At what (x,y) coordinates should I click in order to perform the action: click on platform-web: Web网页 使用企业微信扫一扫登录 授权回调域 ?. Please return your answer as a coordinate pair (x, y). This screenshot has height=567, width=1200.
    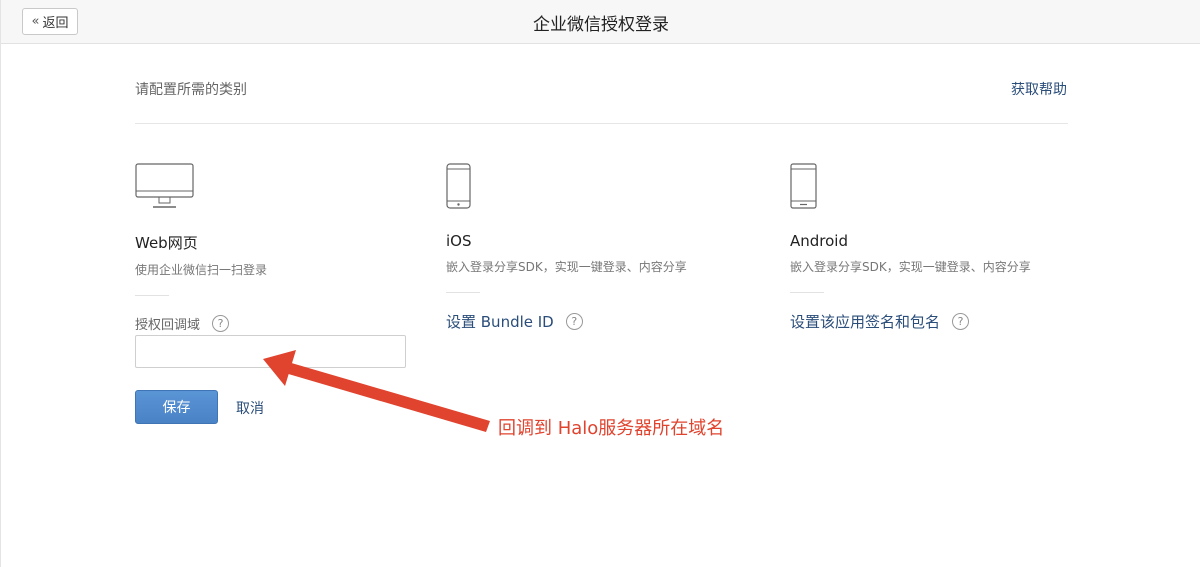
    Looking at the image, I should click on (280, 247).